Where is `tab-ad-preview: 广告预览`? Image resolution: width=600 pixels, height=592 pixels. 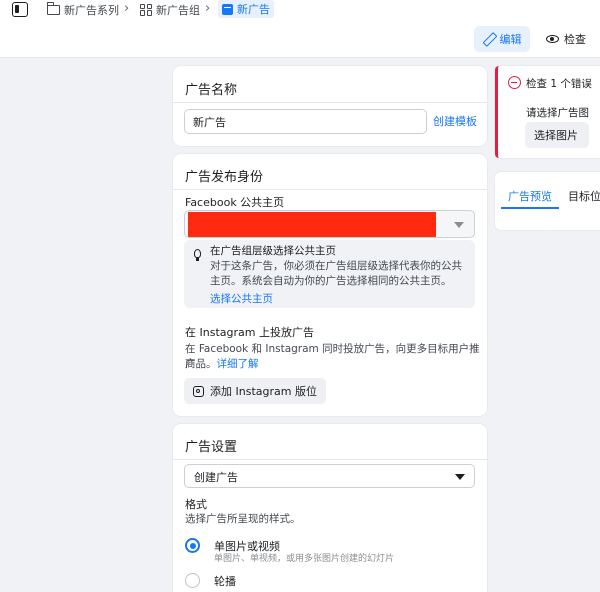
tab-ad-preview: 广告预览 is located at coordinates (530, 196).